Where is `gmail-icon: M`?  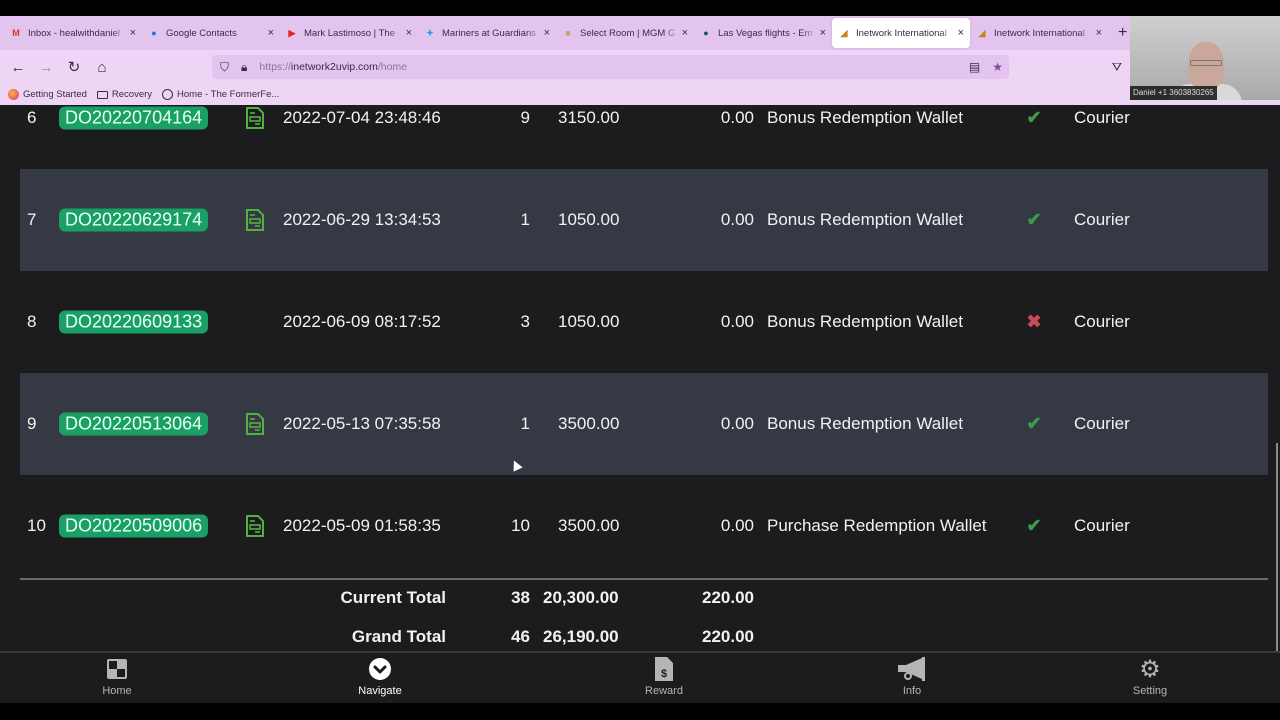
gmail-icon: M is located at coordinates (16, 33).